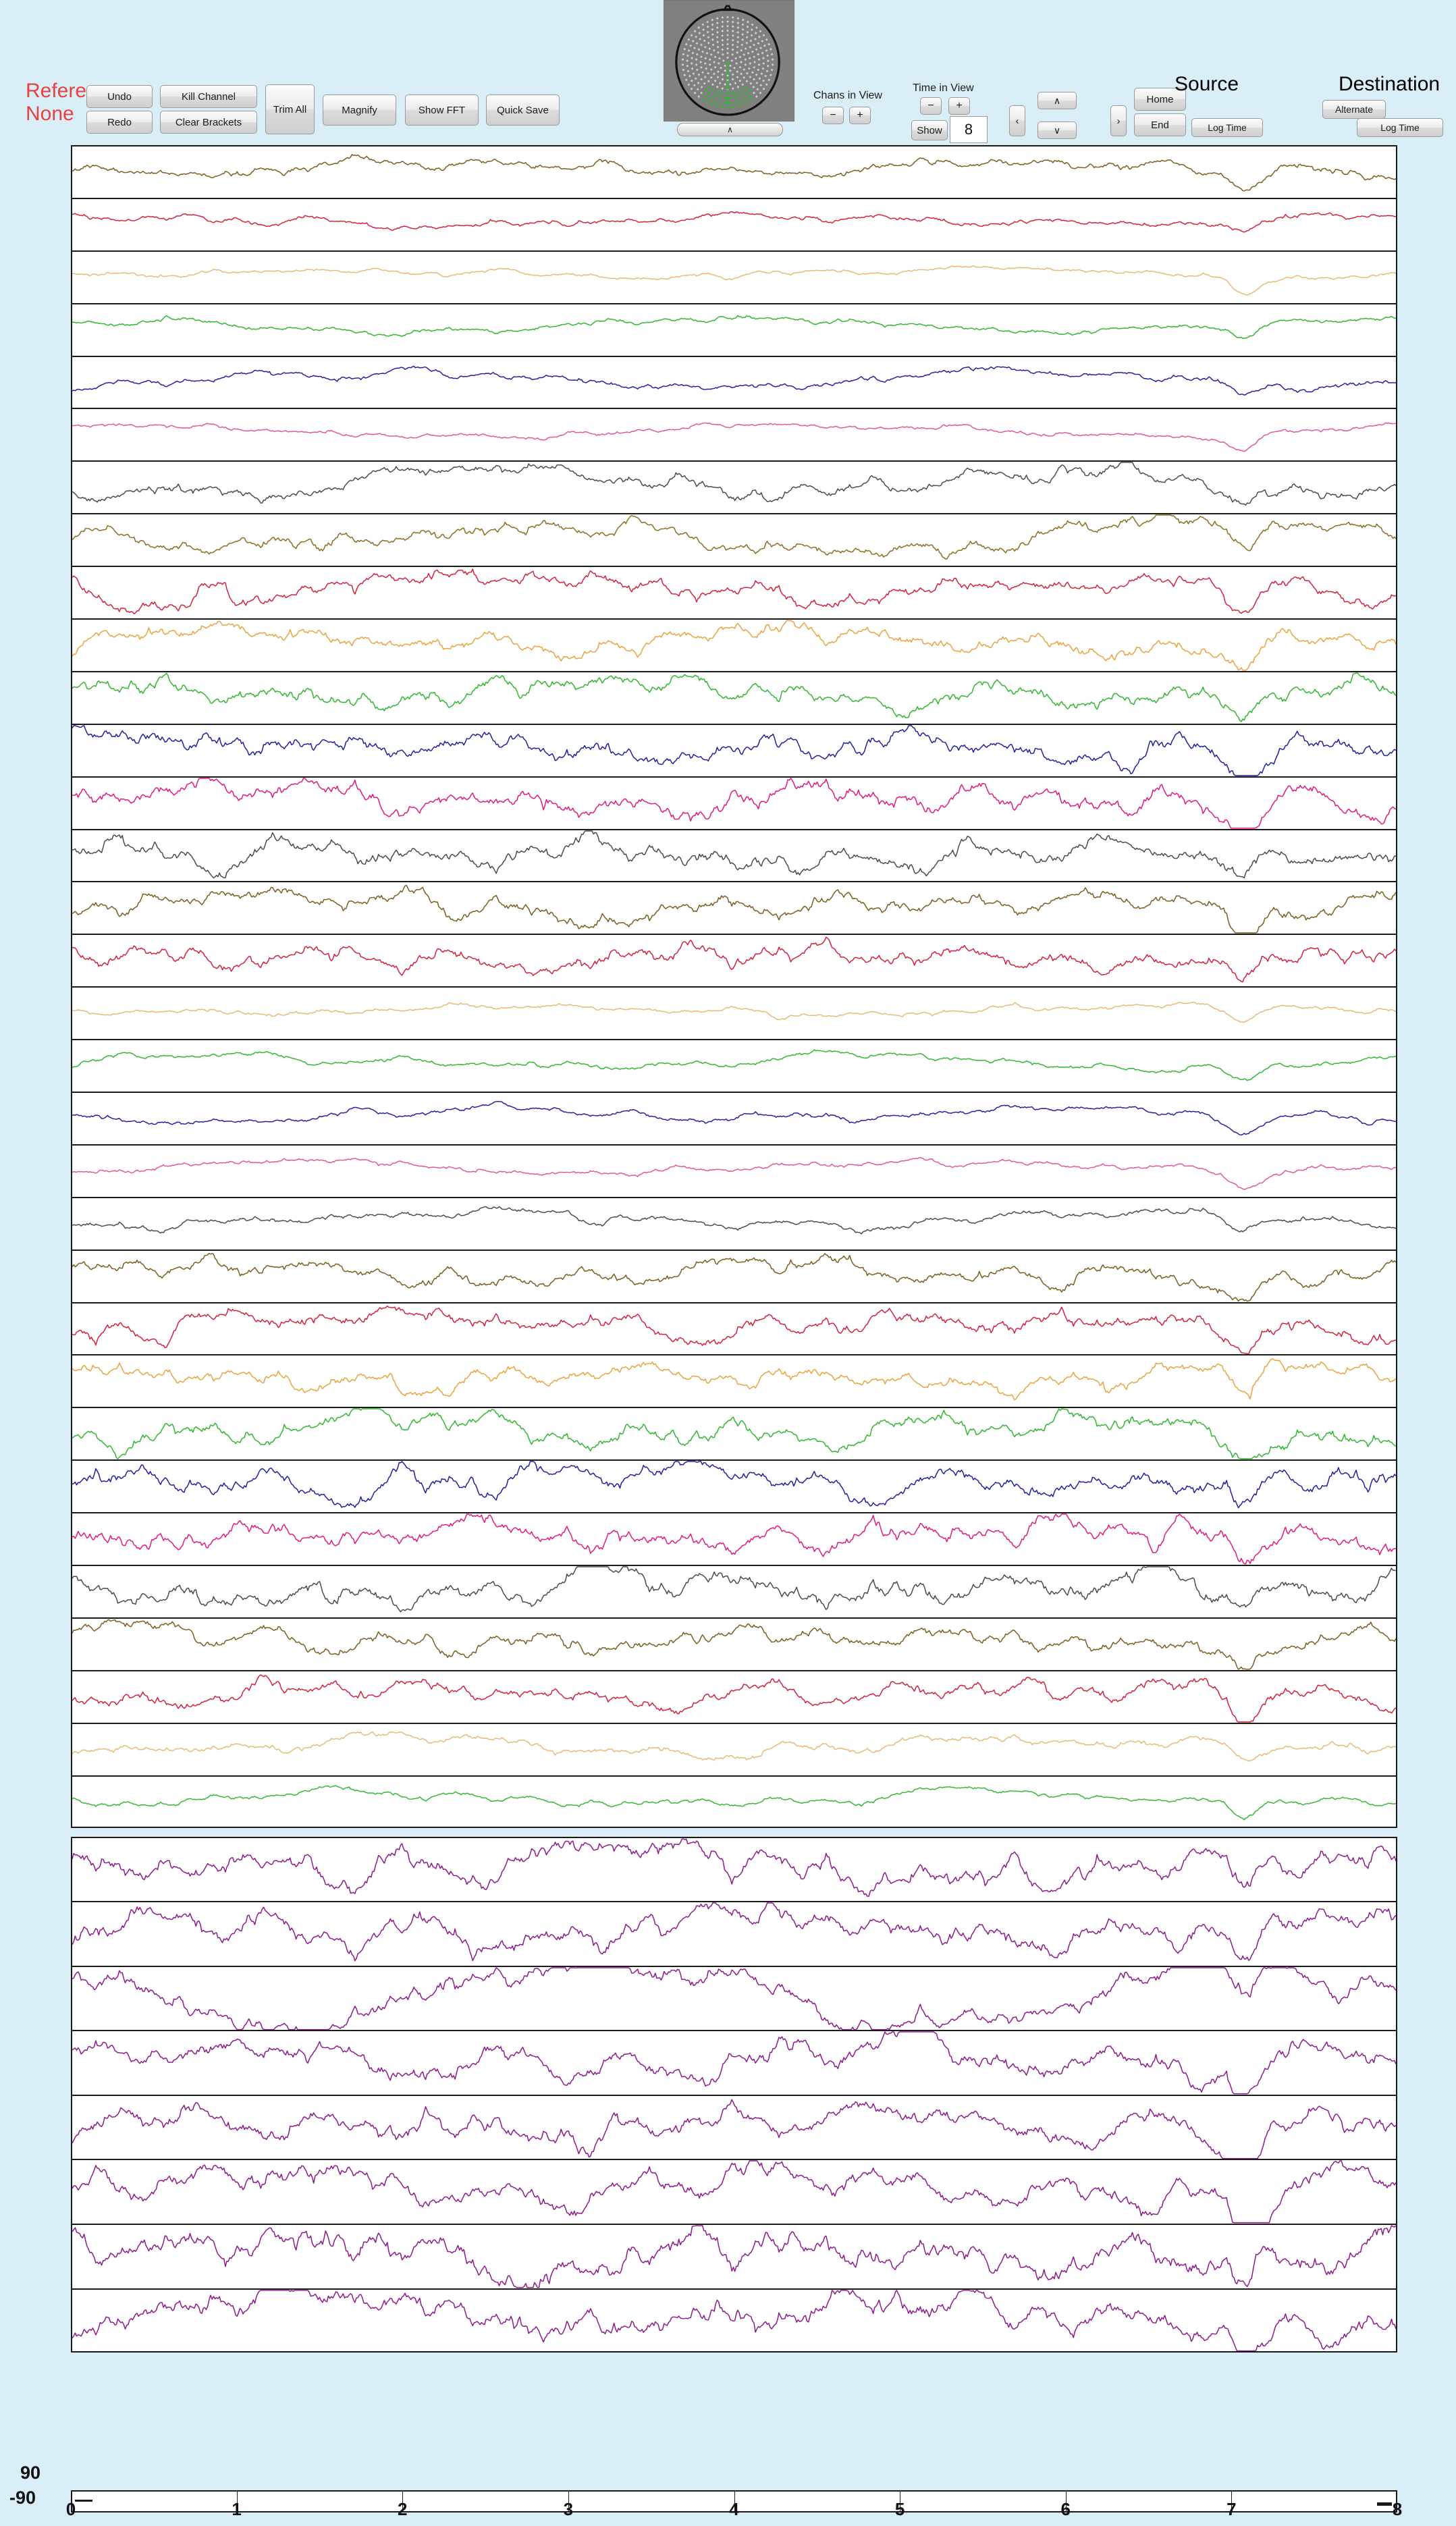 This screenshot has width=1456, height=2526. I want to click on source-title: Source, so click(1207, 84).